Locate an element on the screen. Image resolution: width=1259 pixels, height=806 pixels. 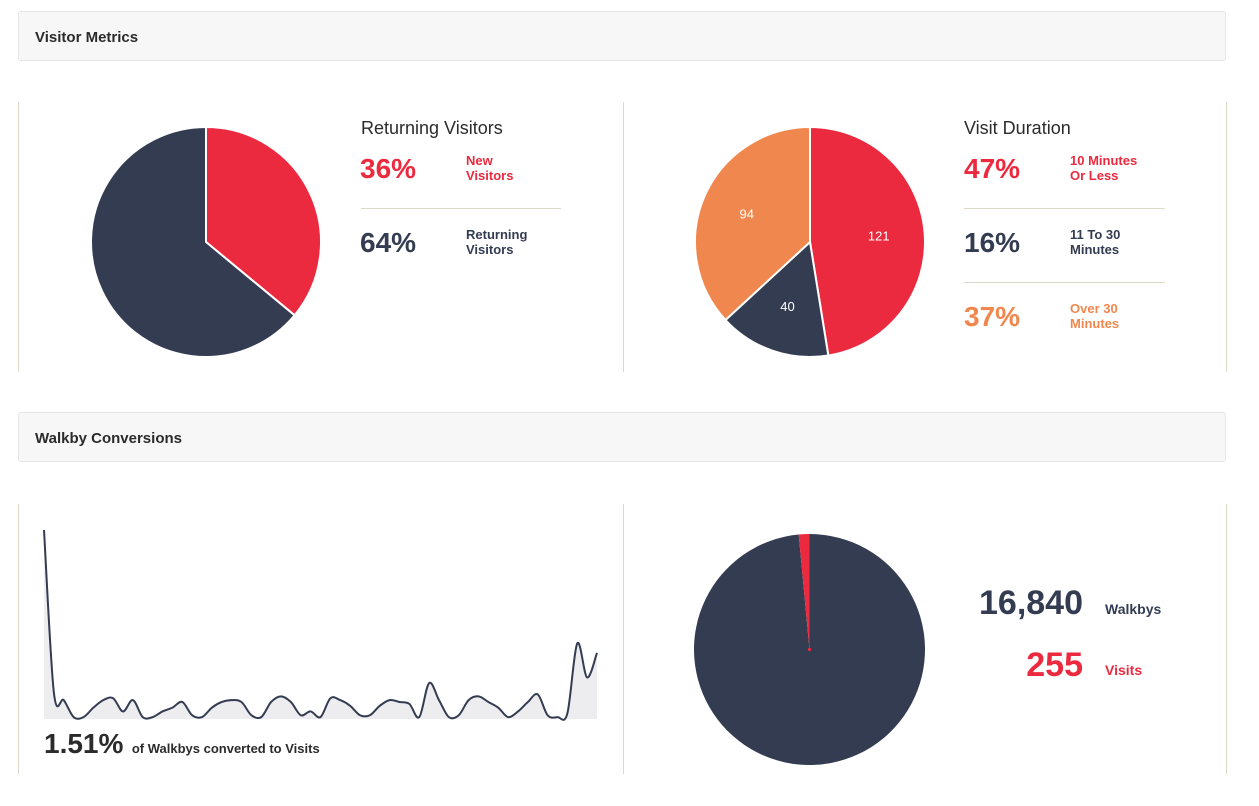
returning-visitors-label: Returning Visitors is located at coordinates (497, 242).